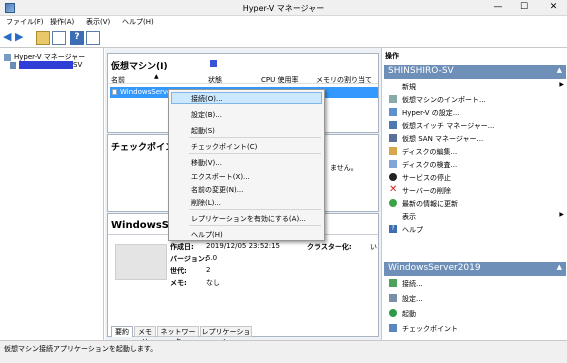 The height and width of the screenshot is (363, 567). Describe the element at coordinates (409, 314) in the screenshot. I see `action-start-label: 起動` at that location.